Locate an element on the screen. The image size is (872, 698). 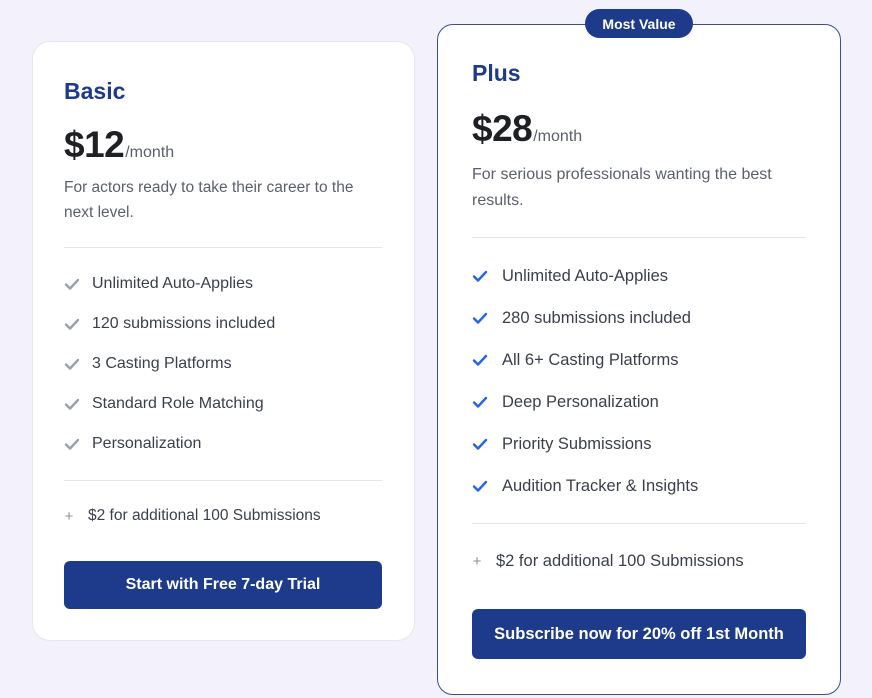
feature-item-plus: All 6+ Casting Platforms is located at coordinates (585, 360).